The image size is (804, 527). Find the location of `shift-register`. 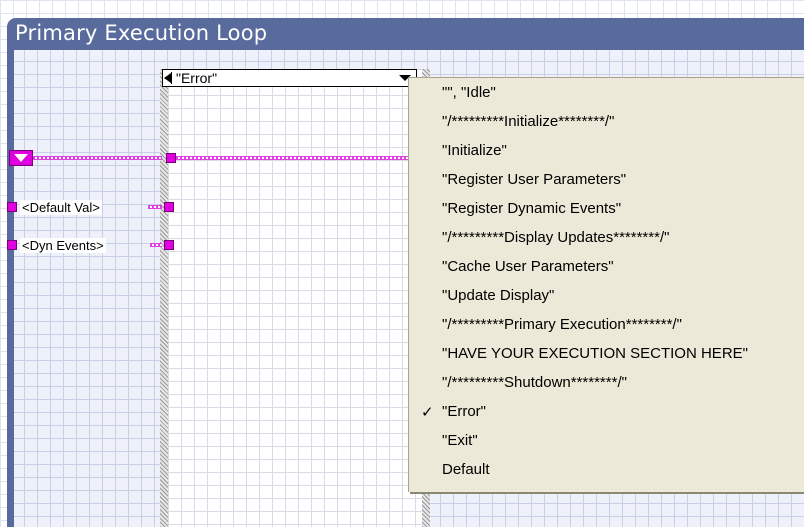

shift-register is located at coordinates (21, 158).